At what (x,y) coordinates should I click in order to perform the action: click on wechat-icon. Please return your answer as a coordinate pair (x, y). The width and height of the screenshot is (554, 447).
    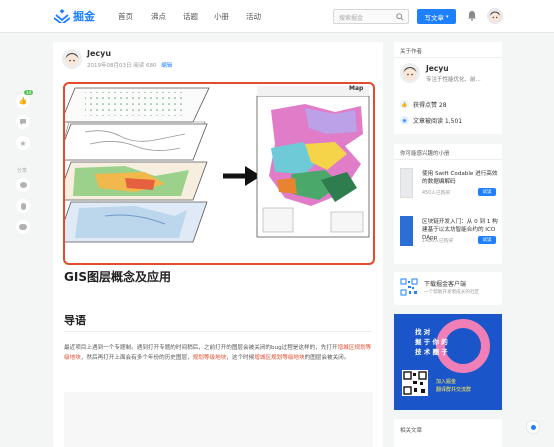
    Looking at the image, I should click on (23, 227).